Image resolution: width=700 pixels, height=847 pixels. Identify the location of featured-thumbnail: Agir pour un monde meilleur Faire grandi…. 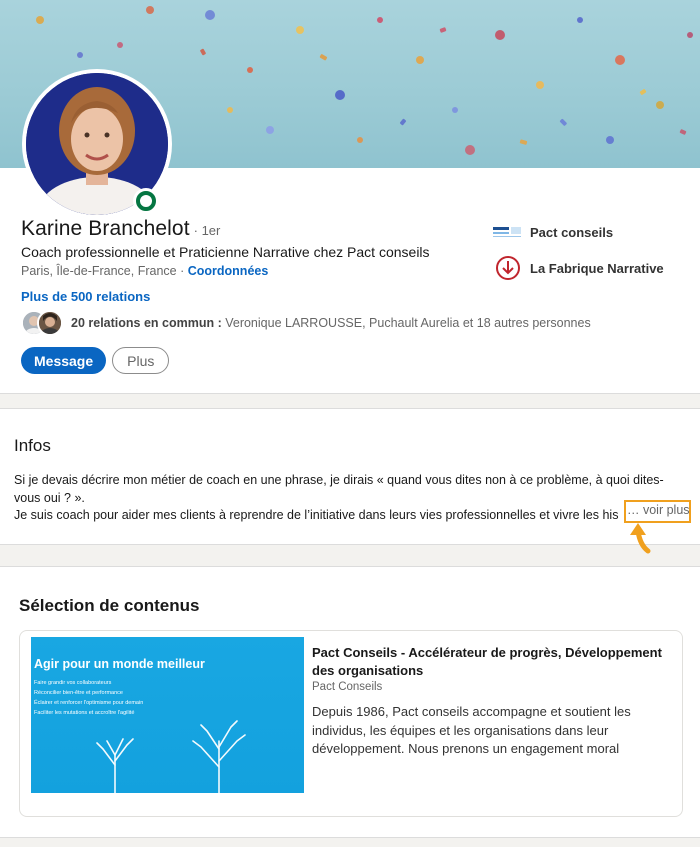
(167, 715).